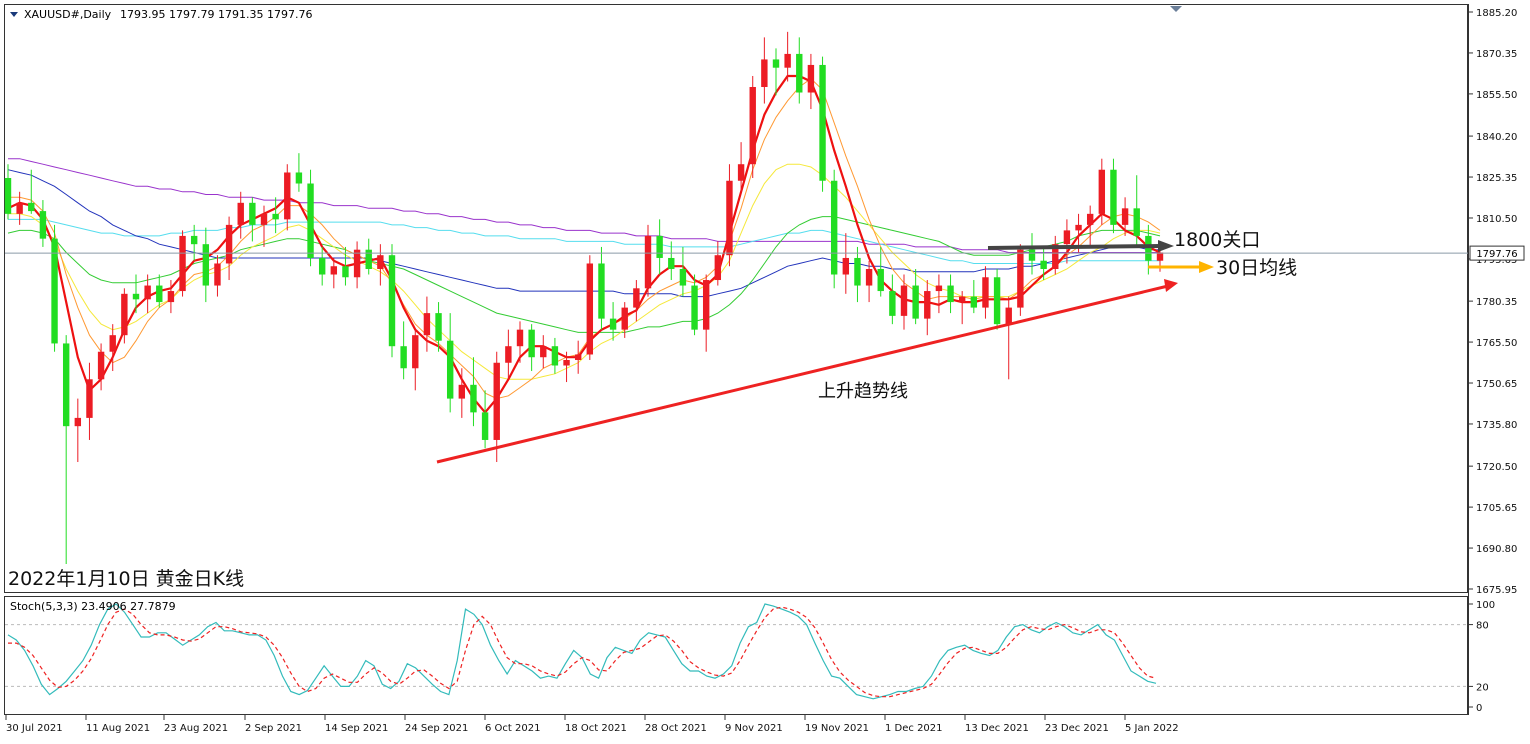 This screenshot has height=744, width=1530. Describe the element at coordinates (93, 606) in the screenshot. I see `stoch-header: Stoch(5,3,3) 23.4906 27.7879` at that location.